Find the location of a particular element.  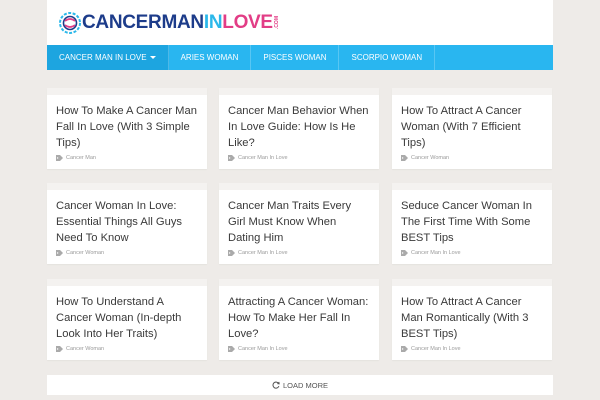

nav-item-label: CANCER MAN IN LOVE is located at coordinates (103, 57).